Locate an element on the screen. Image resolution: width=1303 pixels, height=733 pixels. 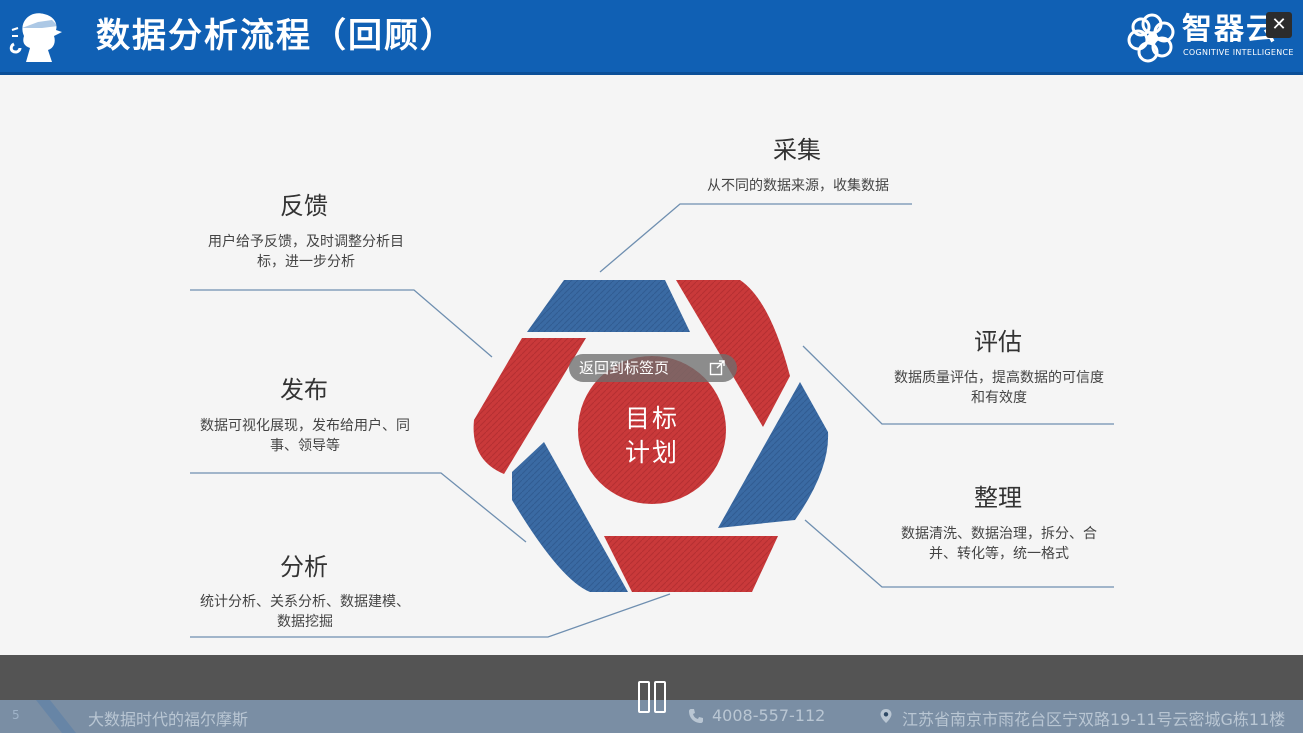
step-desc-organize: 数据清洗、数据治理，拆分、合并、转化等，统一格式 is located at coordinates (999, 544).